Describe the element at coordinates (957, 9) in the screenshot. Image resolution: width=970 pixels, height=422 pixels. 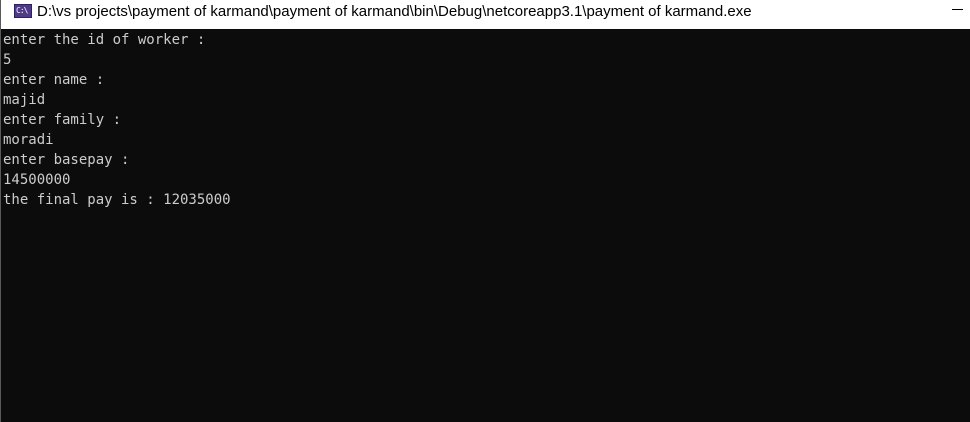
I see `minimize-icon` at that location.